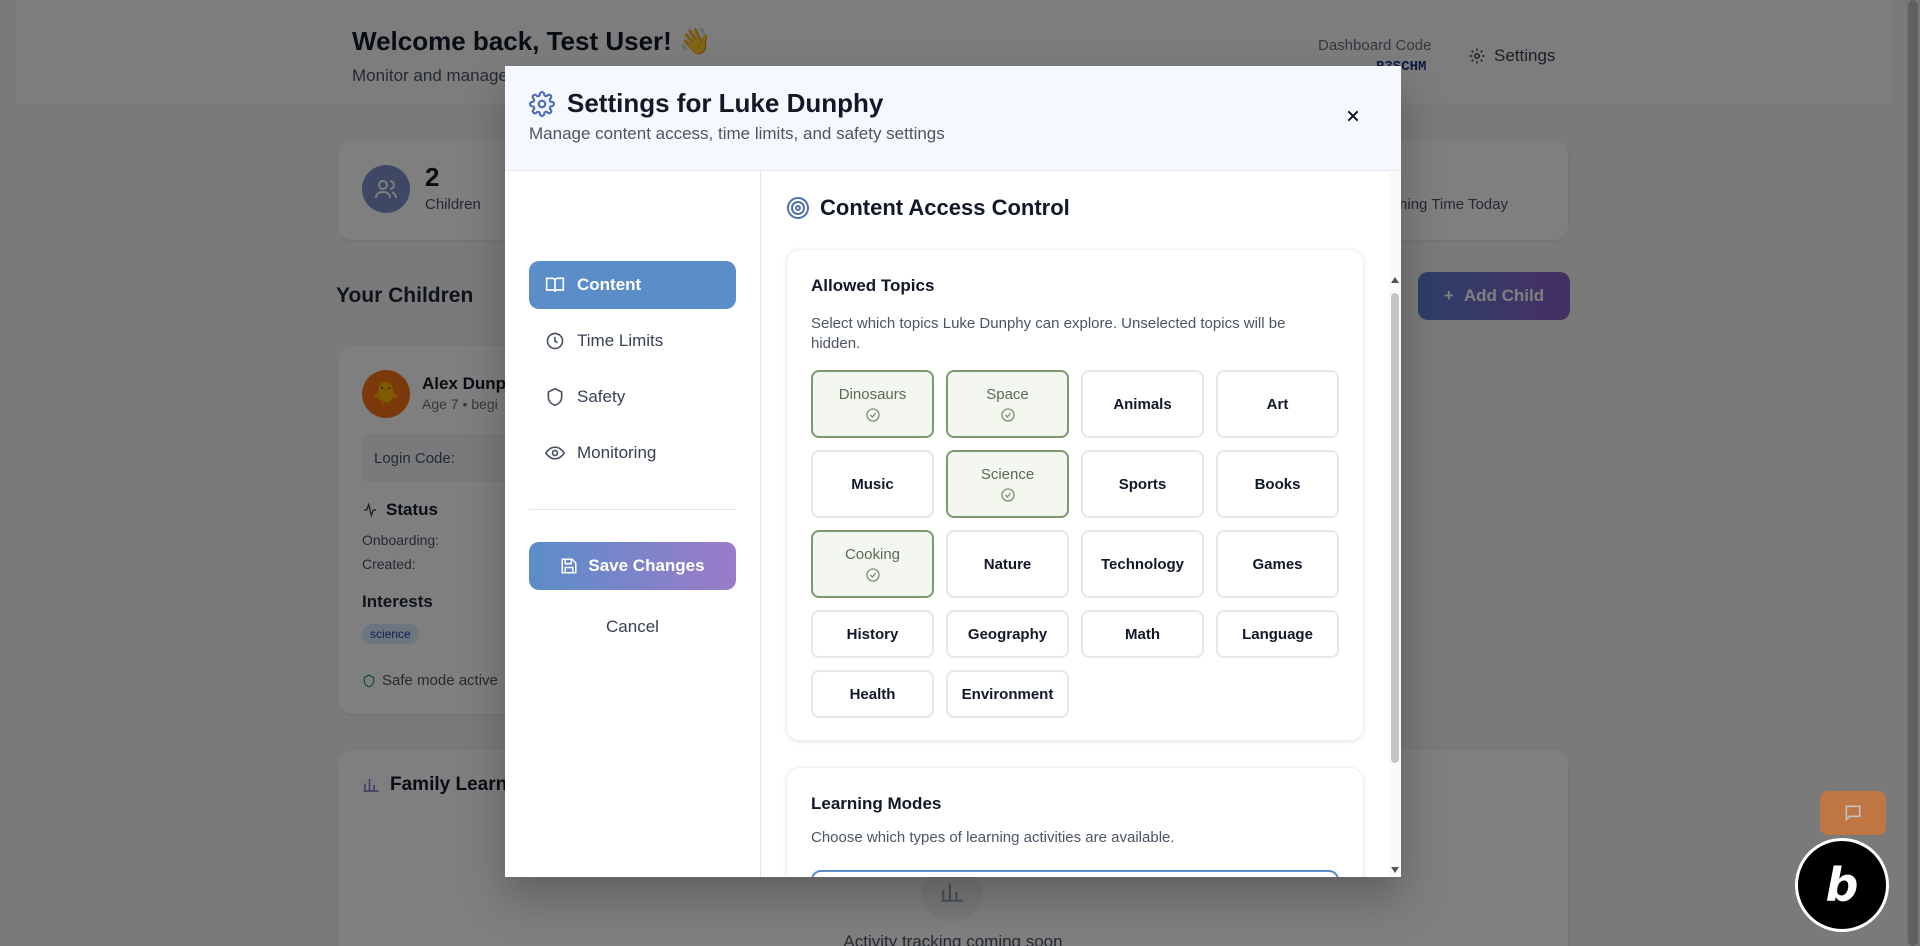  I want to click on topic-option: Books, so click(1277, 484).